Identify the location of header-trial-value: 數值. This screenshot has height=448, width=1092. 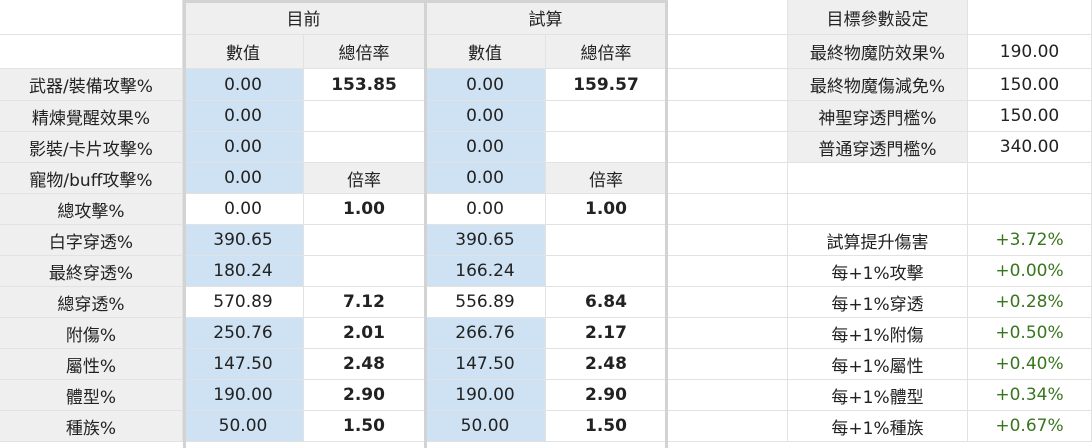
(485, 52).